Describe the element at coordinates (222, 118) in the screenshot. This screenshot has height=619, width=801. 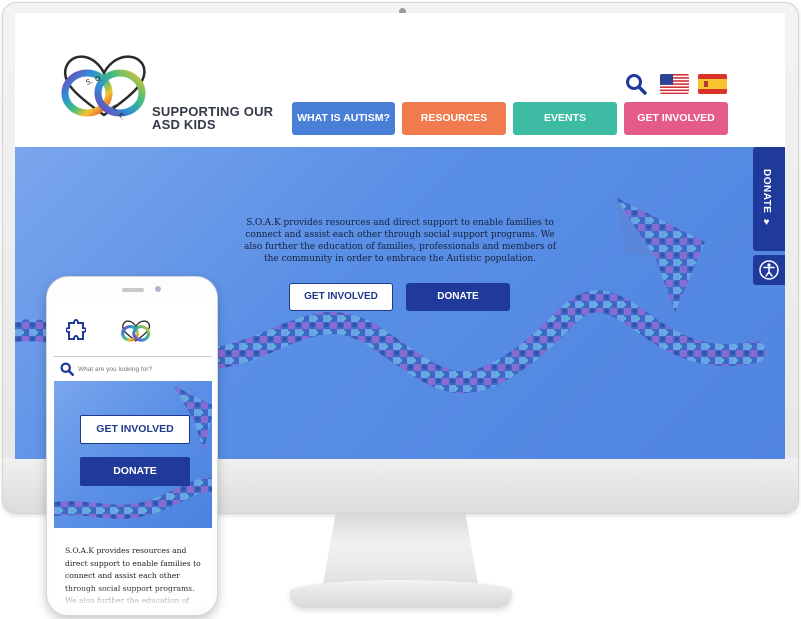
I see `brand-name: SUPPORTING OUR ASD KIDS` at that location.